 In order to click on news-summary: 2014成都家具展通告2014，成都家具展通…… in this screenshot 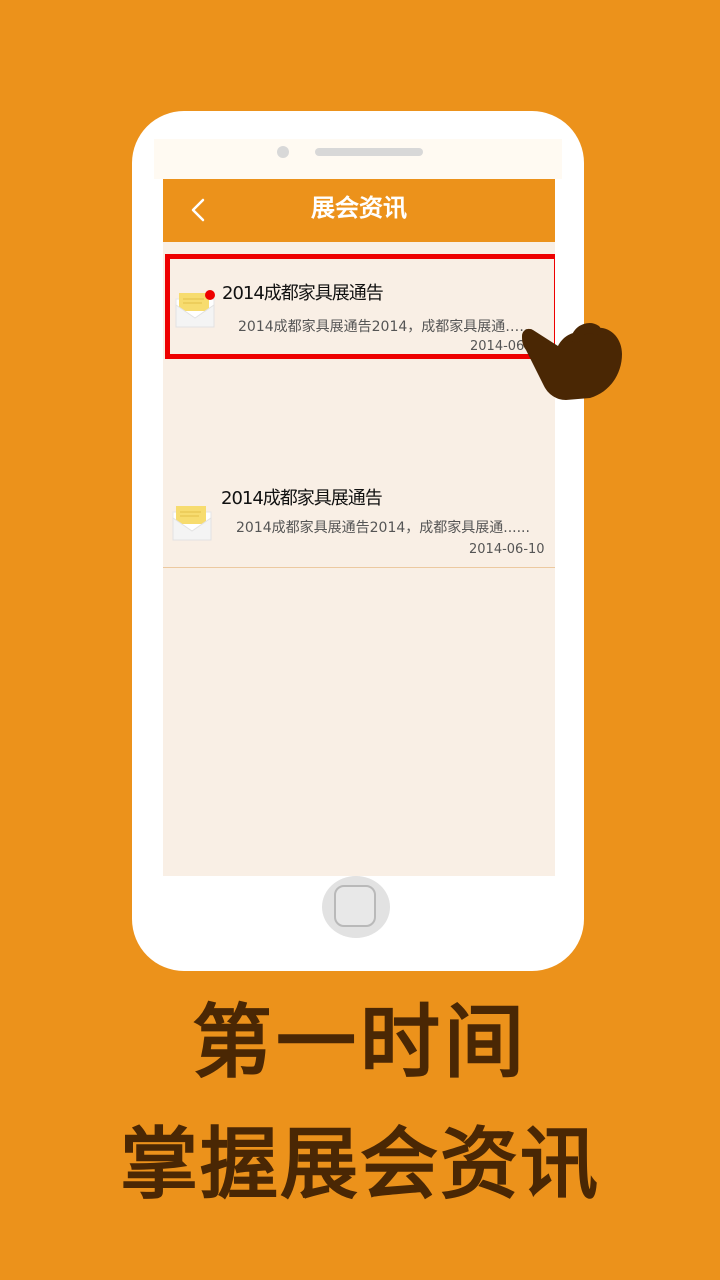, I will do `click(386, 327)`.